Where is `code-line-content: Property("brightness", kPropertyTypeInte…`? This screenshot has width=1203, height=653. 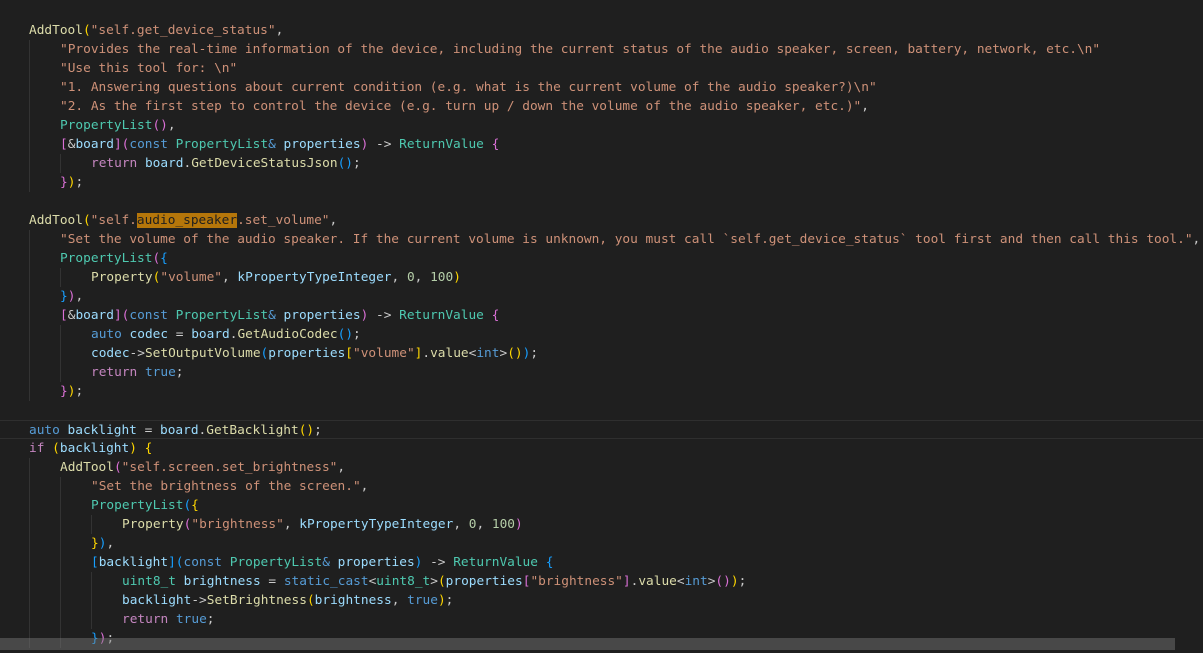 code-line-content: Property("brightness", kPropertyTypeInte… is located at coordinates (322, 524).